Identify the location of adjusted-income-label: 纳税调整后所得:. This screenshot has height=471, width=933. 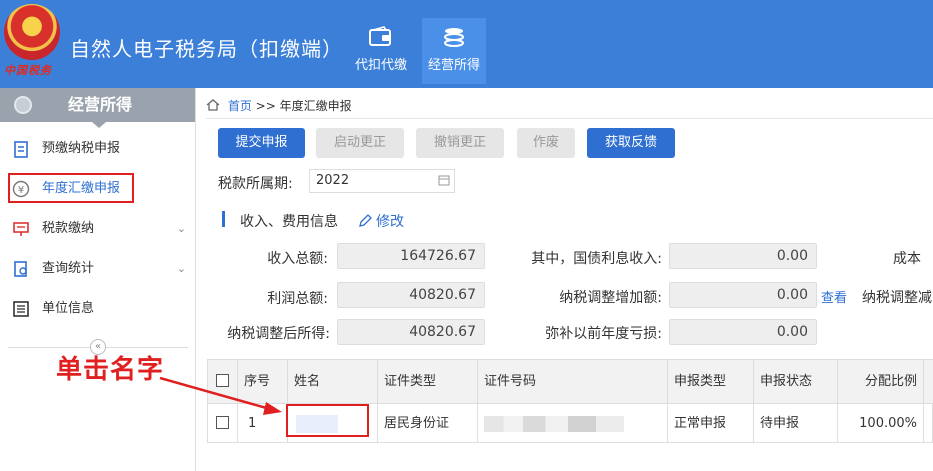
(278, 334).